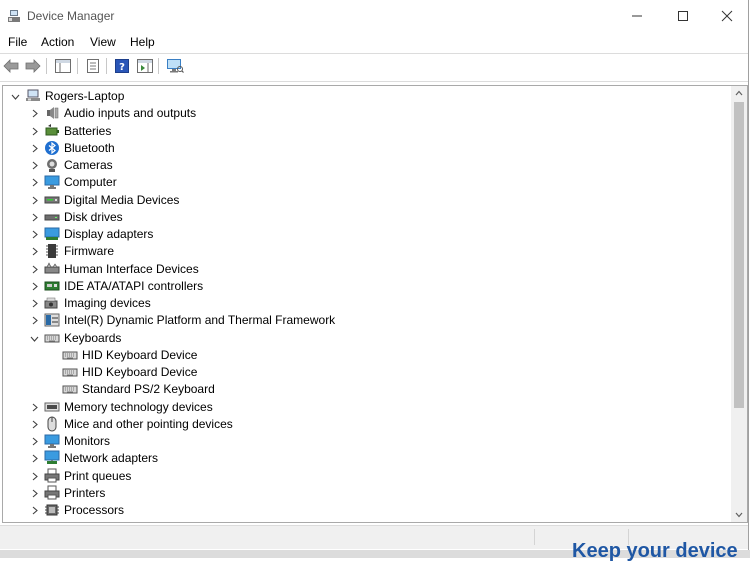 The height and width of the screenshot is (563, 750). What do you see at coordinates (131, 268) in the screenshot?
I see `tree-item-label: Human Interface Devices` at bounding box center [131, 268].